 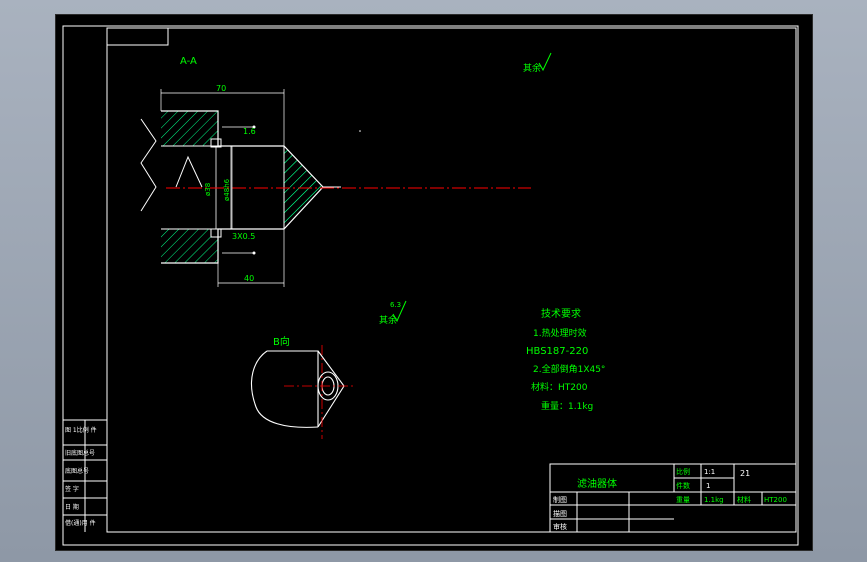 What do you see at coordinates (708, 486) in the screenshot?
I see `qty-value: 1` at bounding box center [708, 486].